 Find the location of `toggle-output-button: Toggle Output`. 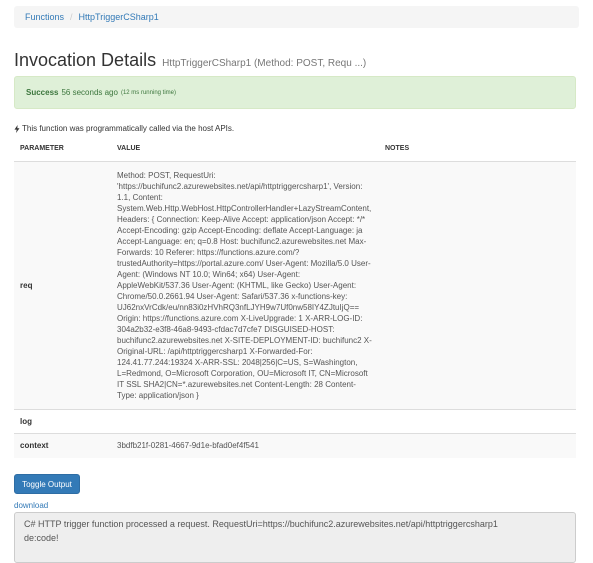

toggle-output-button: Toggle Output is located at coordinates (47, 484).